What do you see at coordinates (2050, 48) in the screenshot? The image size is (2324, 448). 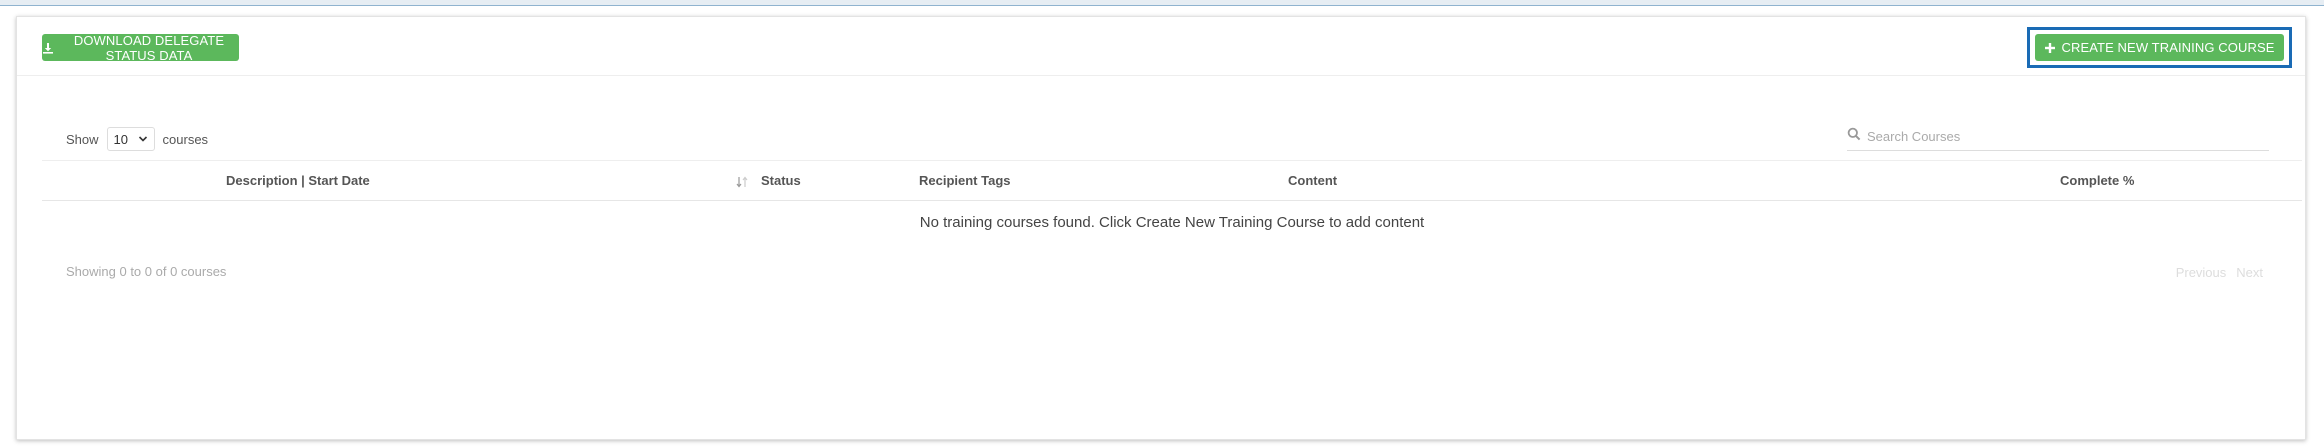 I see `plus-icon` at bounding box center [2050, 48].